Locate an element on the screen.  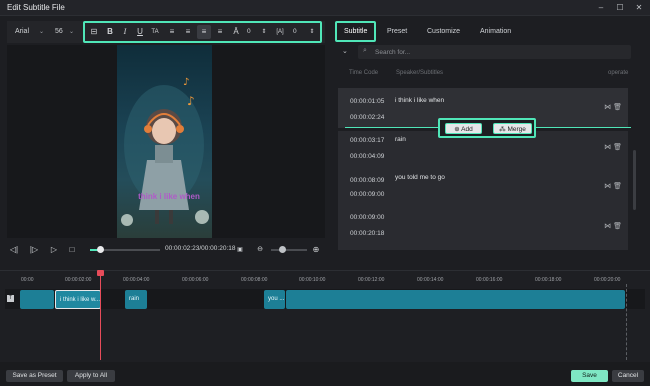
zoom-out-icon: ⊖ is located at coordinates (260, 250).